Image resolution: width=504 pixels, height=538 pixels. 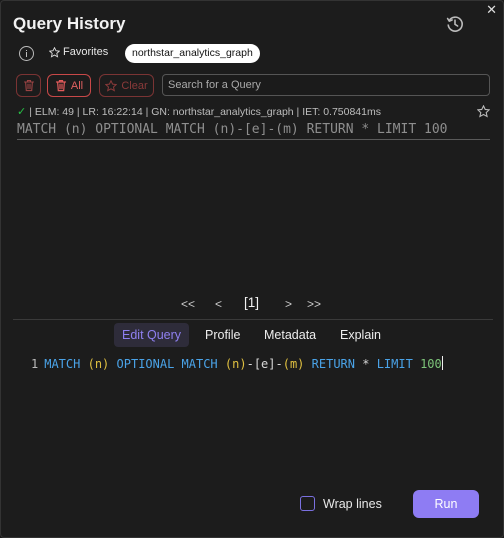 What do you see at coordinates (35, 364) in the screenshot?
I see `line-number: 1` at bounding box center [35, 364].